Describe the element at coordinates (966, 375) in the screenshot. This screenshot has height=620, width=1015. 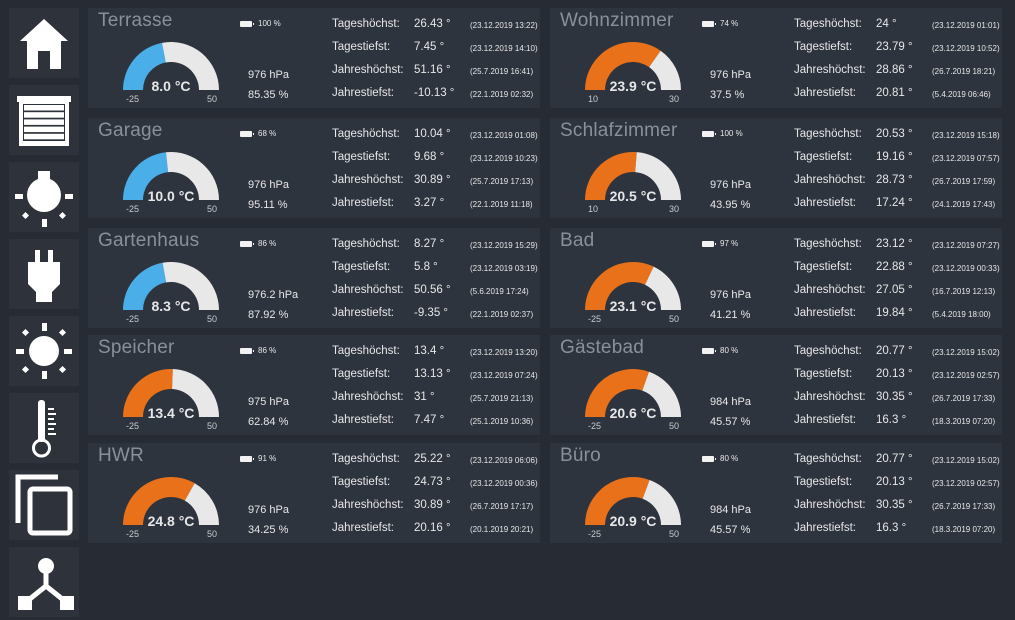
I see `stat-date: (23.12.2019 02:57)` at that location.